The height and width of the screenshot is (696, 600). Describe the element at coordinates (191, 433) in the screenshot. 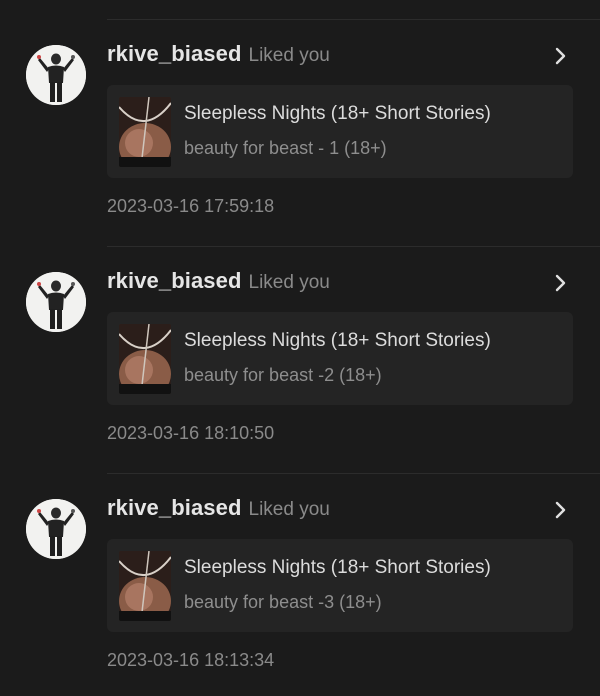

I see `timestamp: 2023-03-16 18:10:50` at that location.